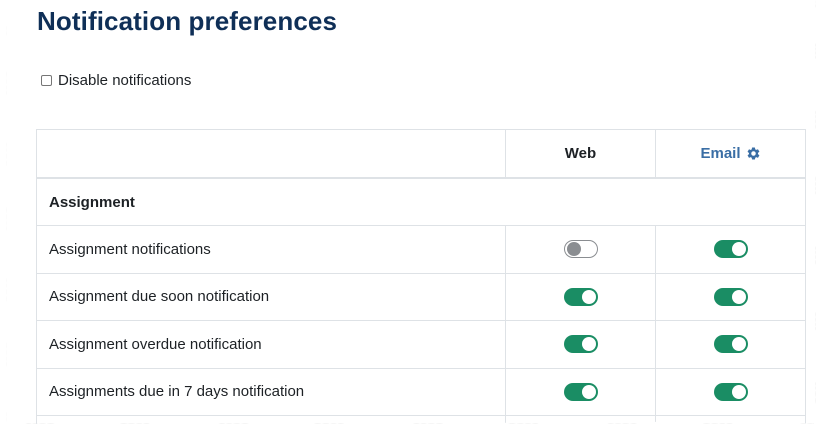 Image resolution: width=828 pixels, height=437 pixels. Describe the element at coordinates (720, 153) in the screenshot. I see `column-header-email-label: Email` at that location.